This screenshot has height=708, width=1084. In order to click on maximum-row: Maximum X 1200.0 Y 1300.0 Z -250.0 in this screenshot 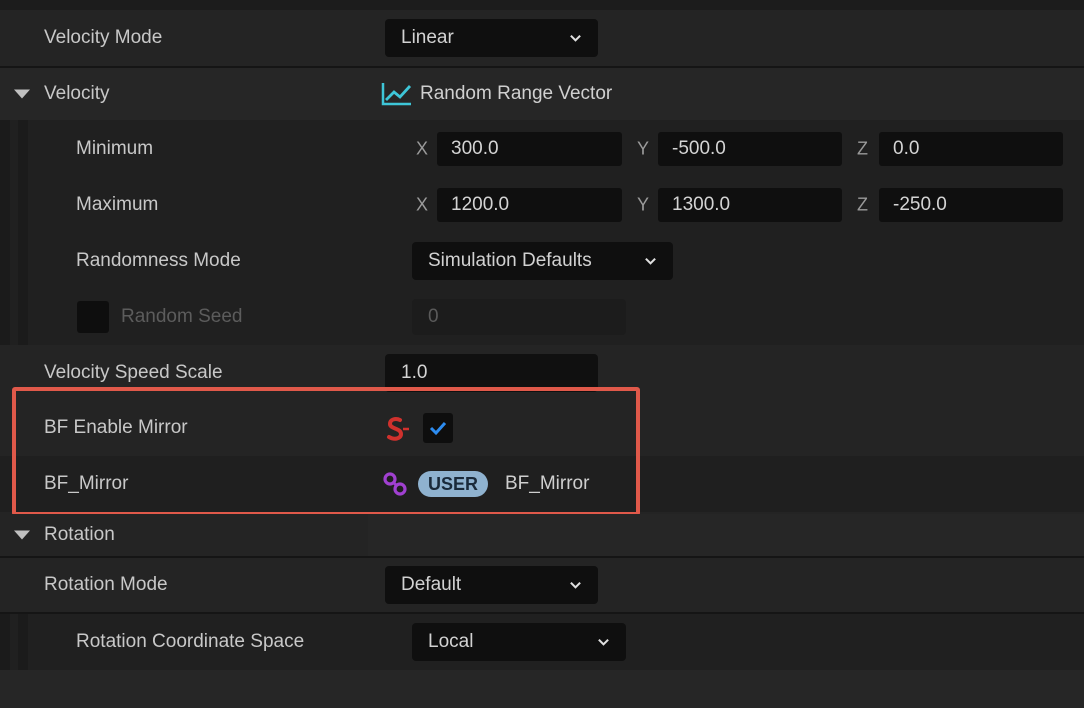, I will do `click(542, 205)`.